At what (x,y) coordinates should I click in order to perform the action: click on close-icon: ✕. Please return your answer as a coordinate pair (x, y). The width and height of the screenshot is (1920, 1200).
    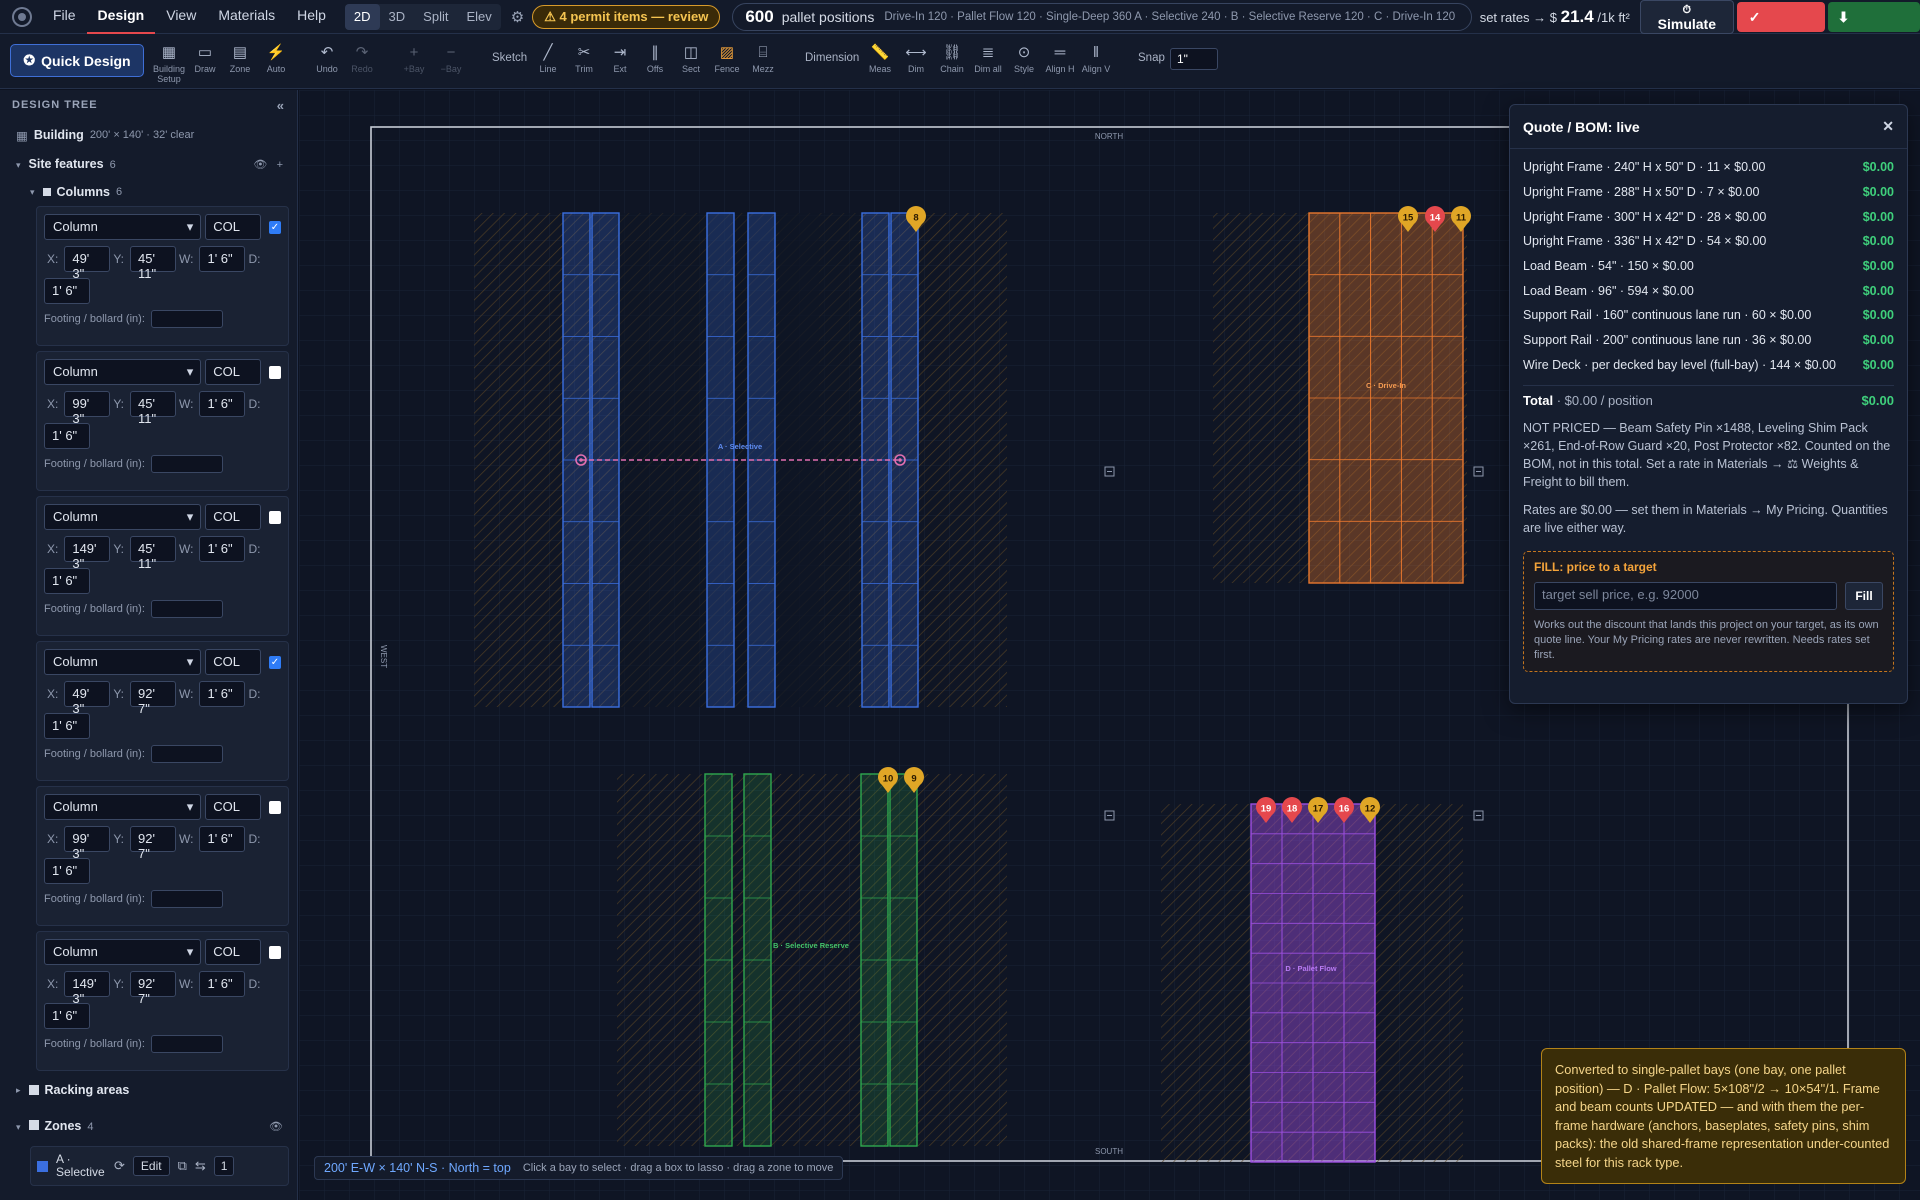
    Looking at the image, I should click on (1888, 126).